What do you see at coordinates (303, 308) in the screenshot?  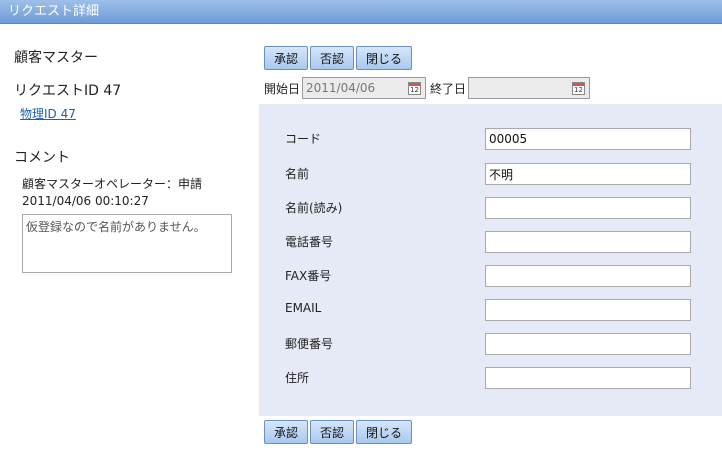 I see `email-label: EMAIL` at bounding box center [303, 308].